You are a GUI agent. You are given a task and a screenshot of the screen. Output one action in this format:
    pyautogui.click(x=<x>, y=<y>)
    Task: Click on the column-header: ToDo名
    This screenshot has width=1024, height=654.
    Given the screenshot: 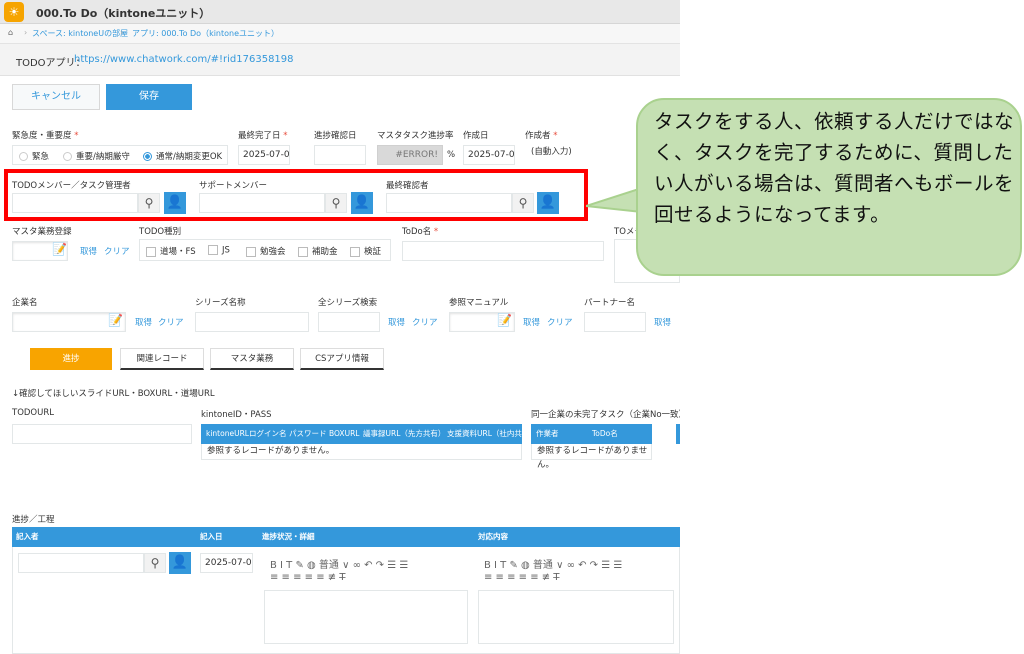 What is the action you would take?
    pyautogui.click(x=605, y=433)
    